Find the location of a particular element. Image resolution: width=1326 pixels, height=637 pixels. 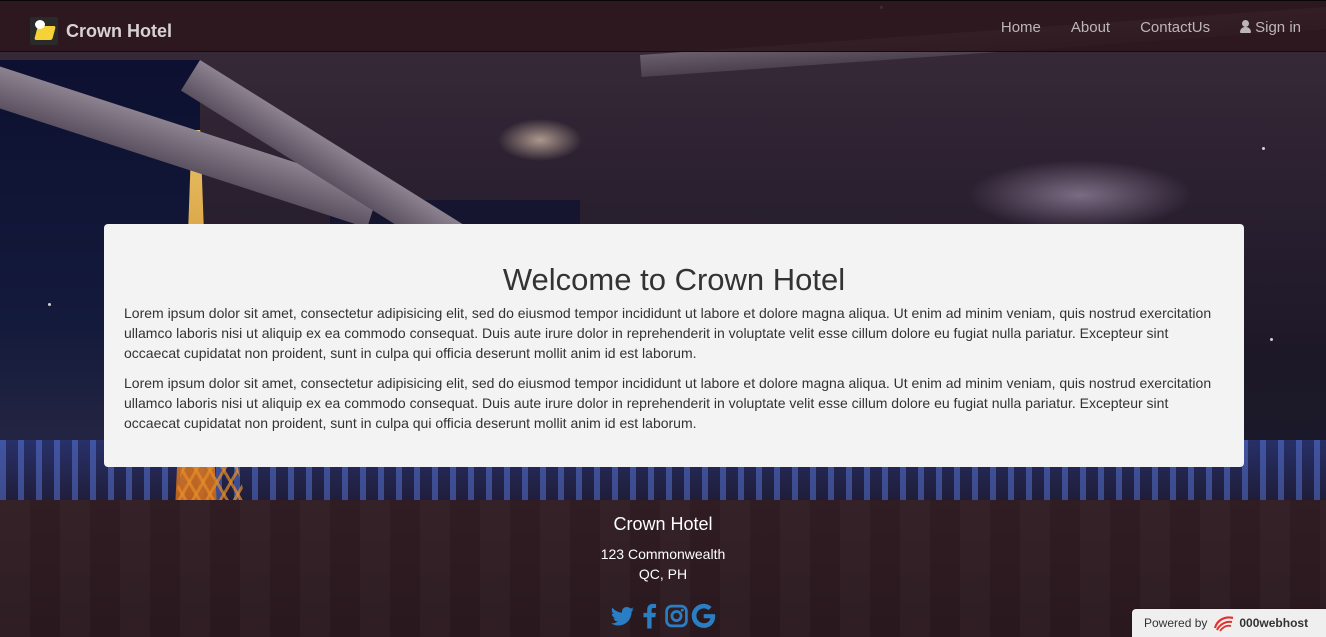

sign-in-label: Sign in is located at coordinates (1278, 27).